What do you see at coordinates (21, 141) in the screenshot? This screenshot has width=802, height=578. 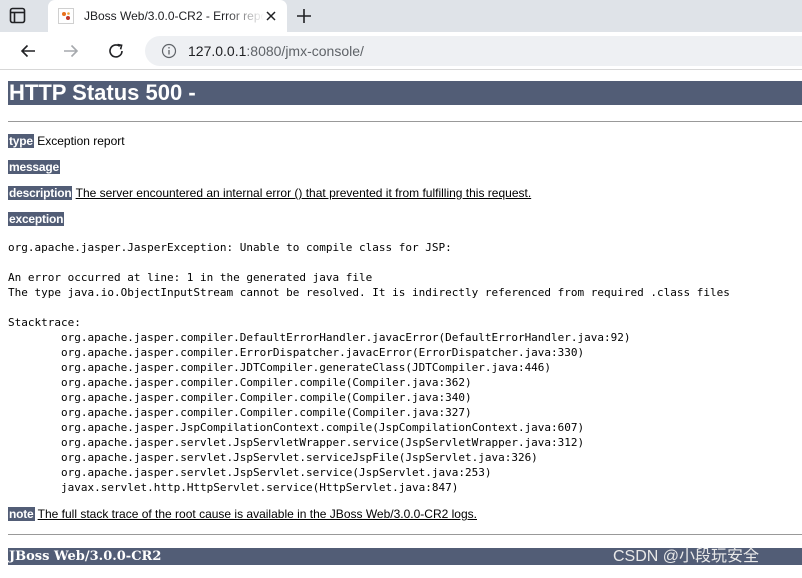 I see `type-label: type` at bounding box center [21, 141].